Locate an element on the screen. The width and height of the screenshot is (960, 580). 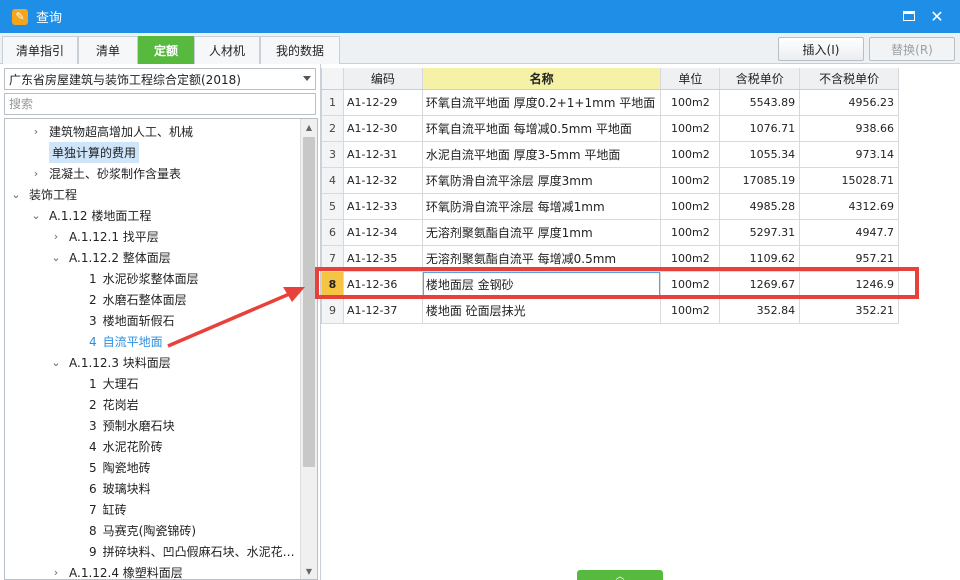
close-button: ✕ is located at coordinates (937, 16).